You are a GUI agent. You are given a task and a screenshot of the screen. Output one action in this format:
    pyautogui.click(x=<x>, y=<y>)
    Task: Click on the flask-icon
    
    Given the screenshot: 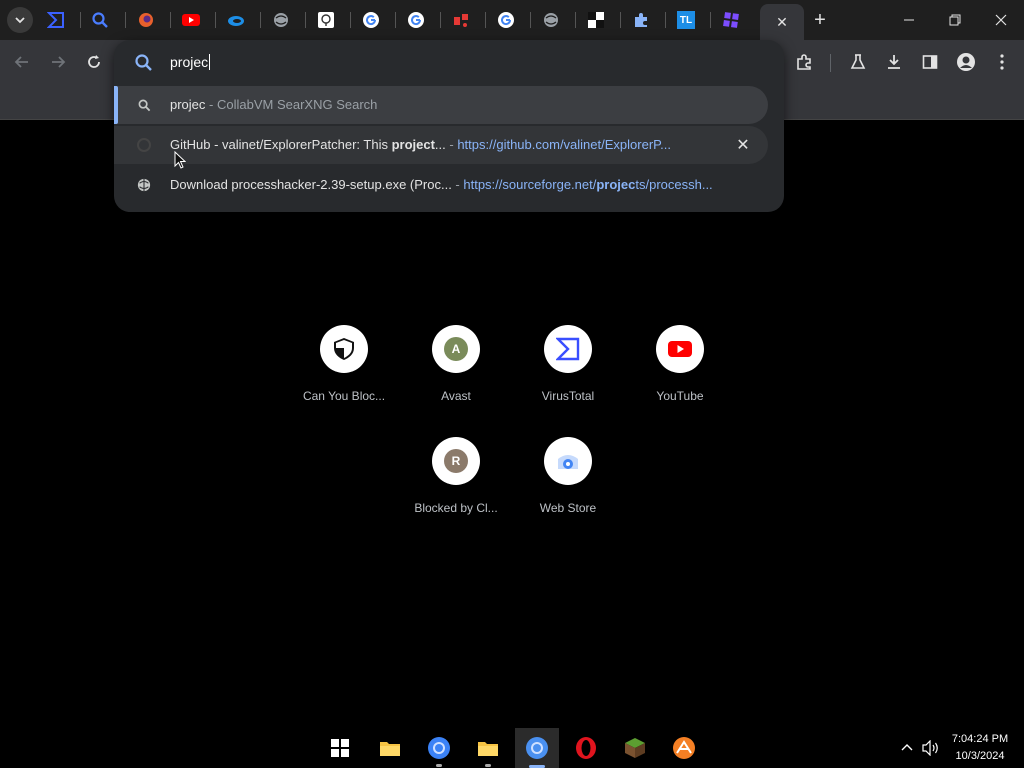 What is the action you would take?
    pyautogui.click(x=858, y=61)
    